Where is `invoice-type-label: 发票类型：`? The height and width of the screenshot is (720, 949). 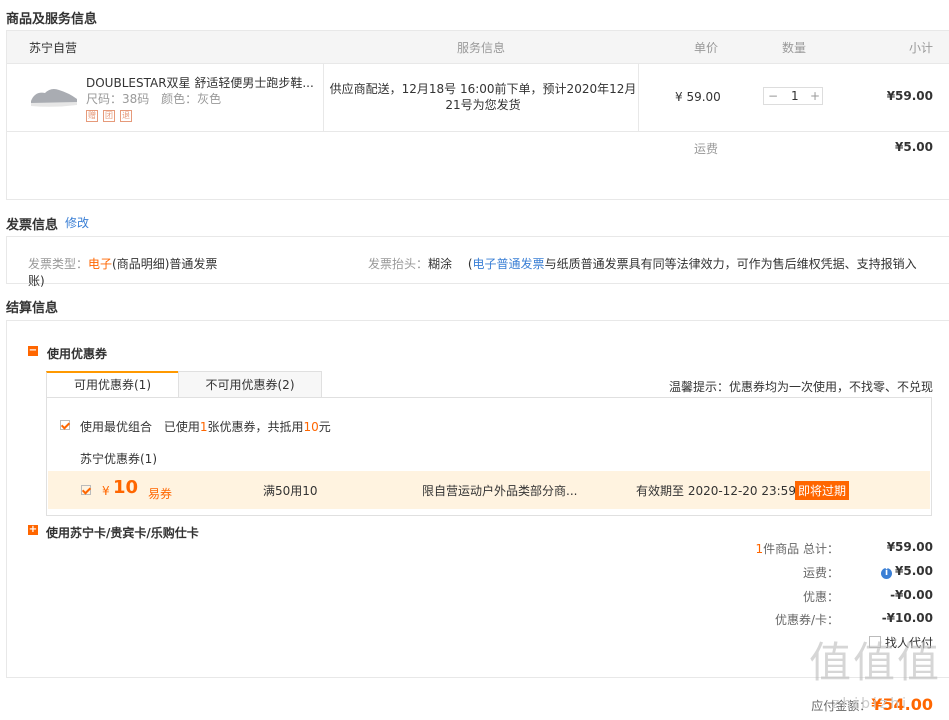
invoice-type-label: 发票类型： is located at coordinates (58, 264).